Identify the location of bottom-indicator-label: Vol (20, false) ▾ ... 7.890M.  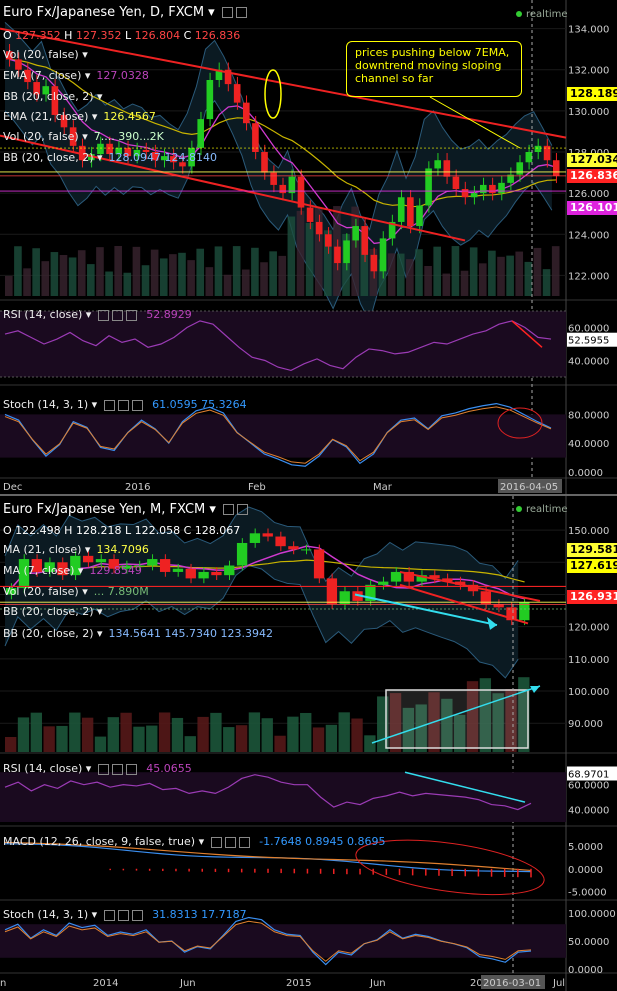
(76, 591).